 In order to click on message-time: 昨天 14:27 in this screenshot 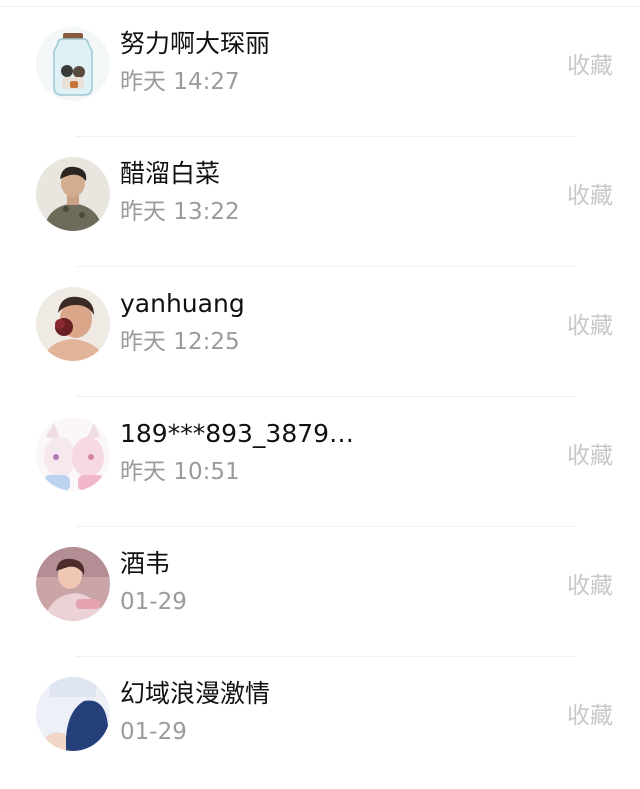, I will do `click(180, 82)`.